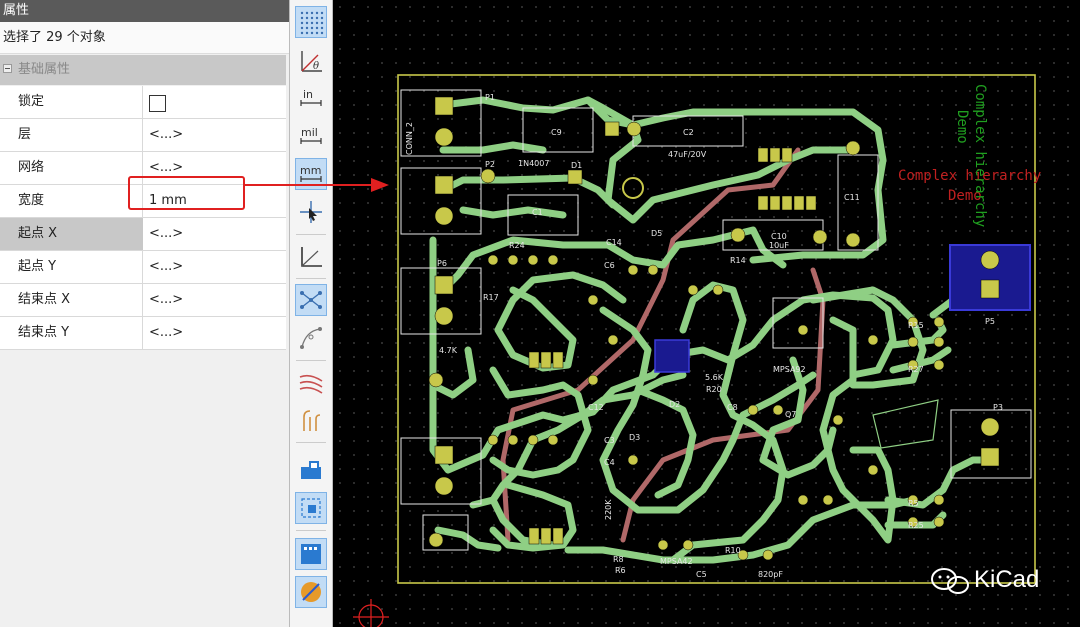 This screenshot has height=627, width=1080. Describe the element at coordinates (620, 570) in the screenshot. I see `ref-r6: R6` at that location.